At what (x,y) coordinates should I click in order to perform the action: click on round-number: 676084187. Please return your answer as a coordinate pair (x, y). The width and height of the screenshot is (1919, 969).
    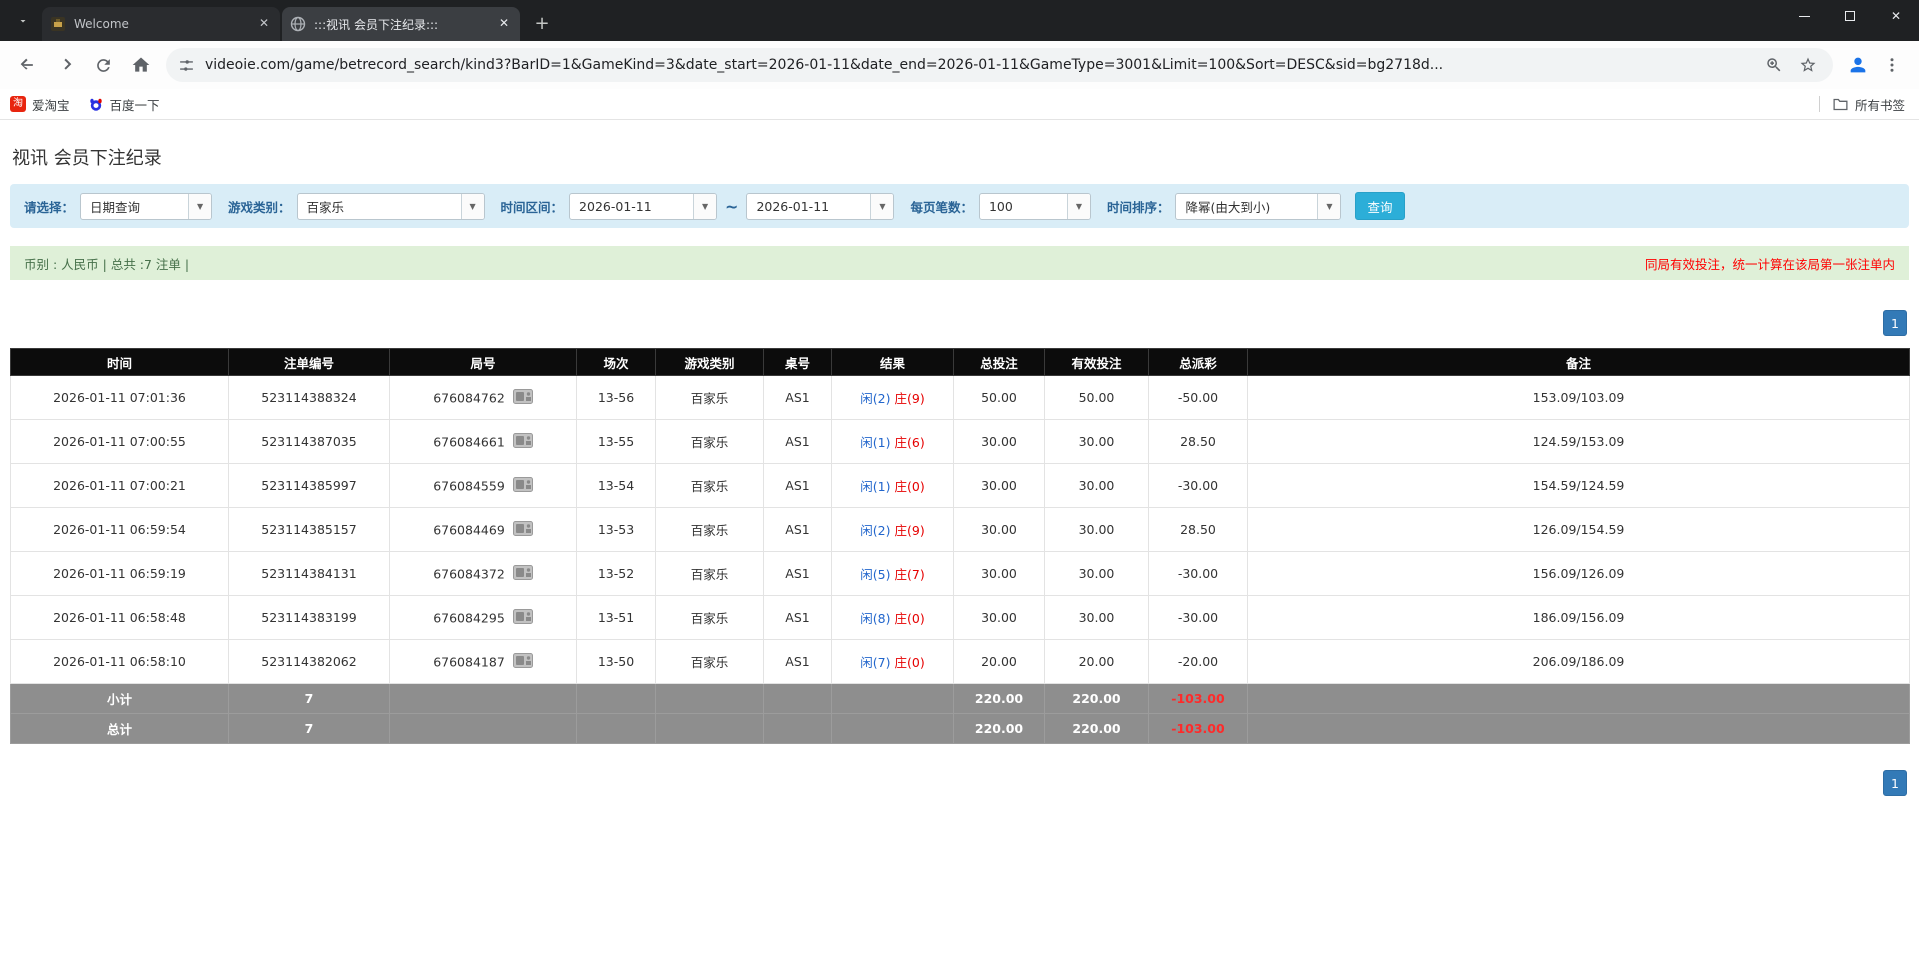
    Looking at the image, I should click on (469, 661).